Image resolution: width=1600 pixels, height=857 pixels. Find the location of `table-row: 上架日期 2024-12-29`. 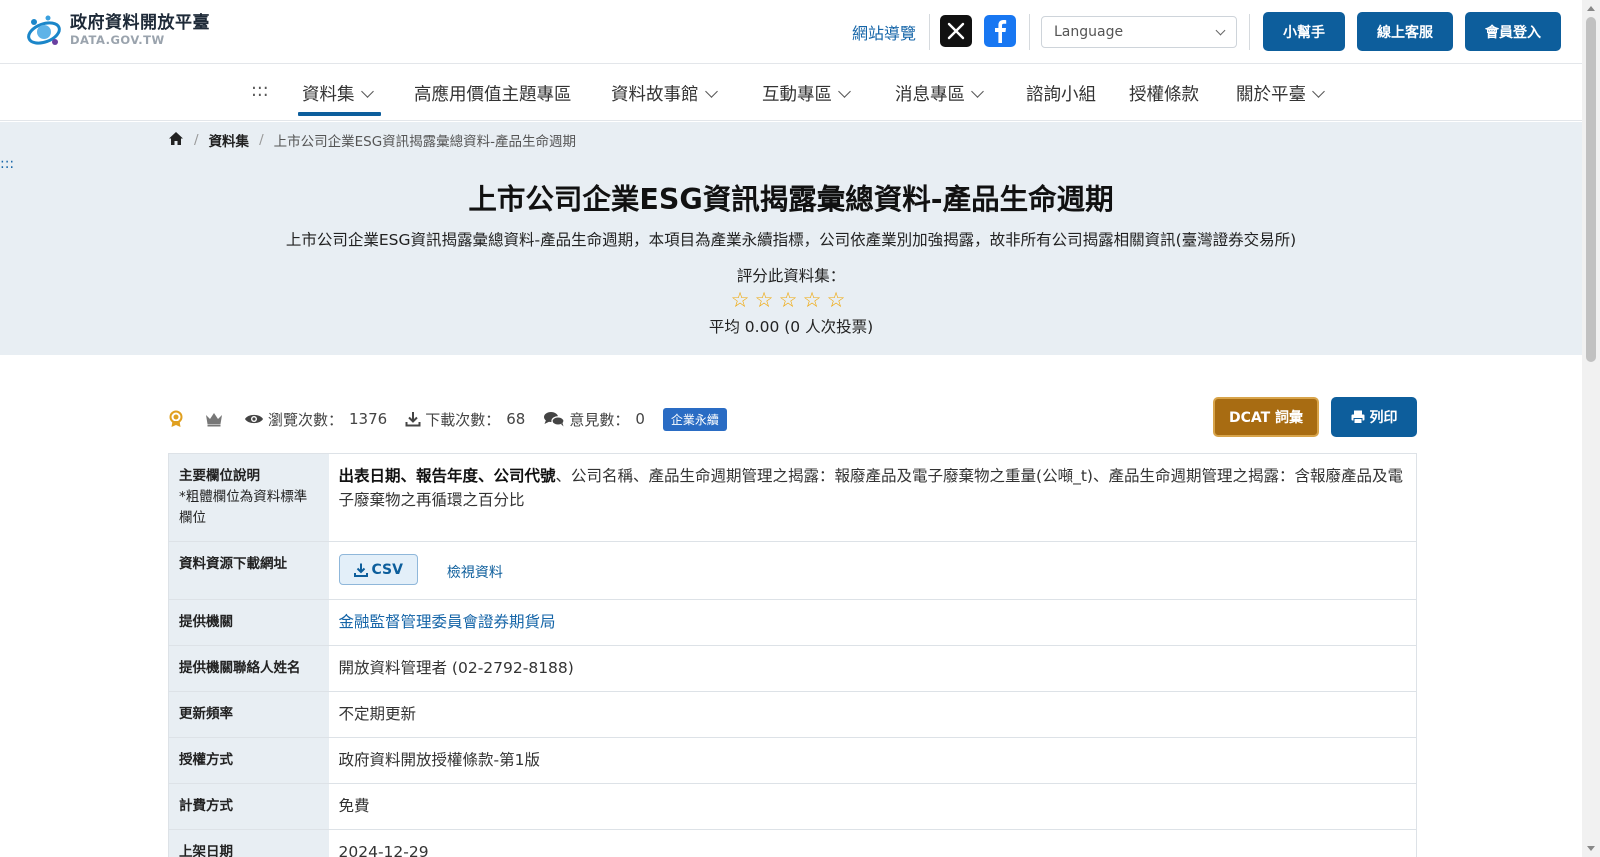

table-row: 上架日期 2024-12-29 is located at coordinates (792, 843).